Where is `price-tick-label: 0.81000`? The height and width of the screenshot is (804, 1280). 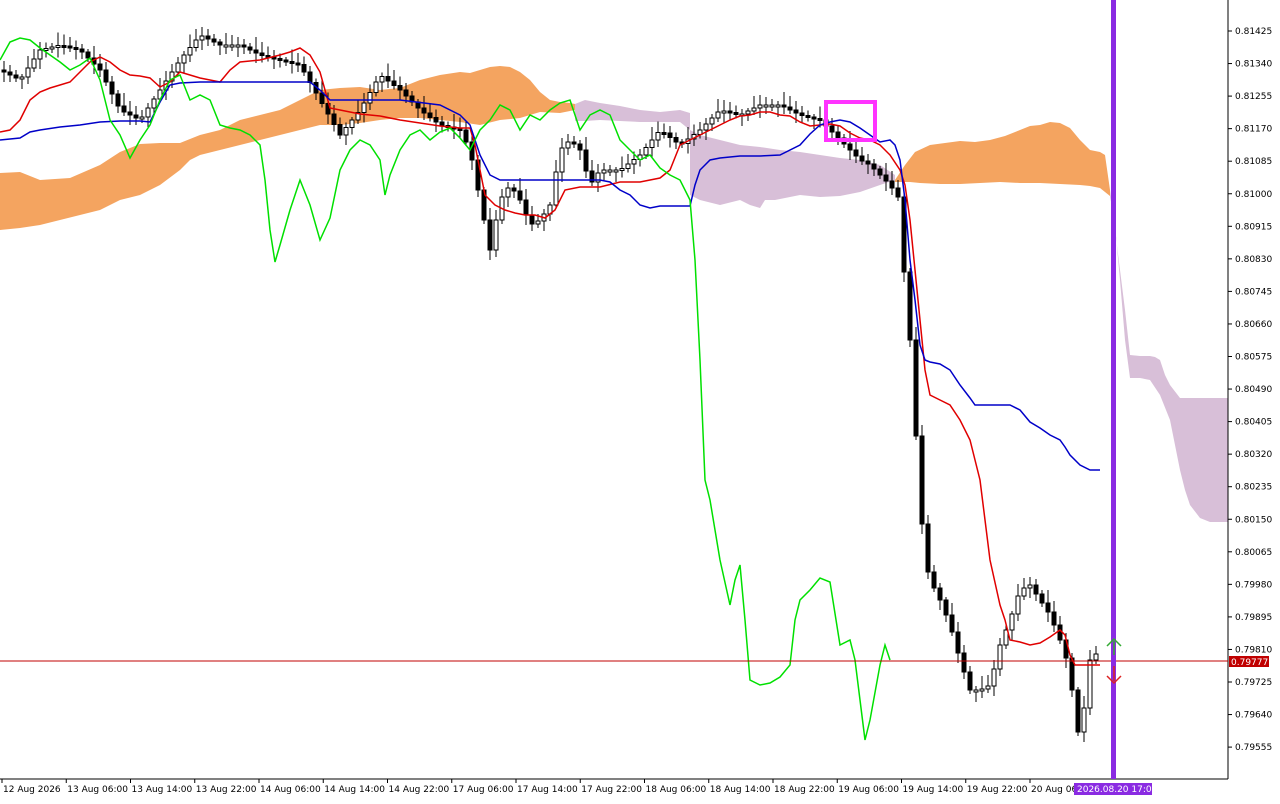 price-tick-label: 0.81000 is located at coordinates (1253, 195).